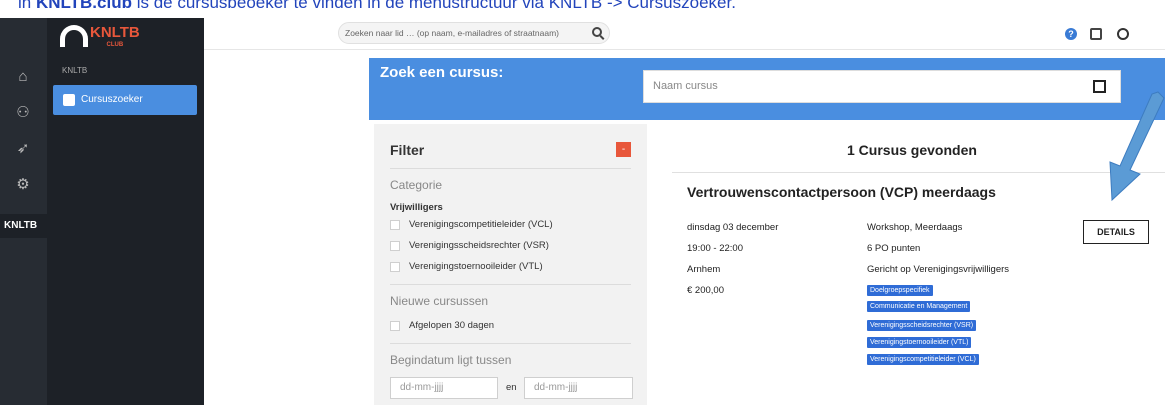 The image size is (1165, 405). What do you see at coordinates (1096, 34) in the screenshot?
I see `clipboard-icon` at bounding box center [1096, 34].